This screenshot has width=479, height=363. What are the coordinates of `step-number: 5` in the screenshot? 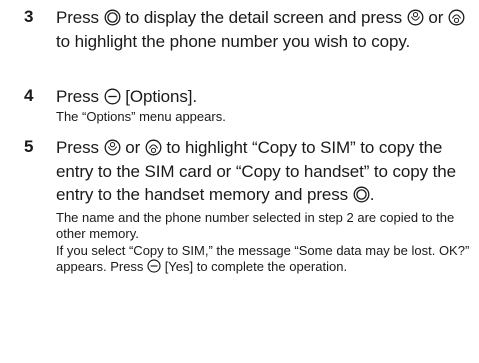 It's located at (29, 146).